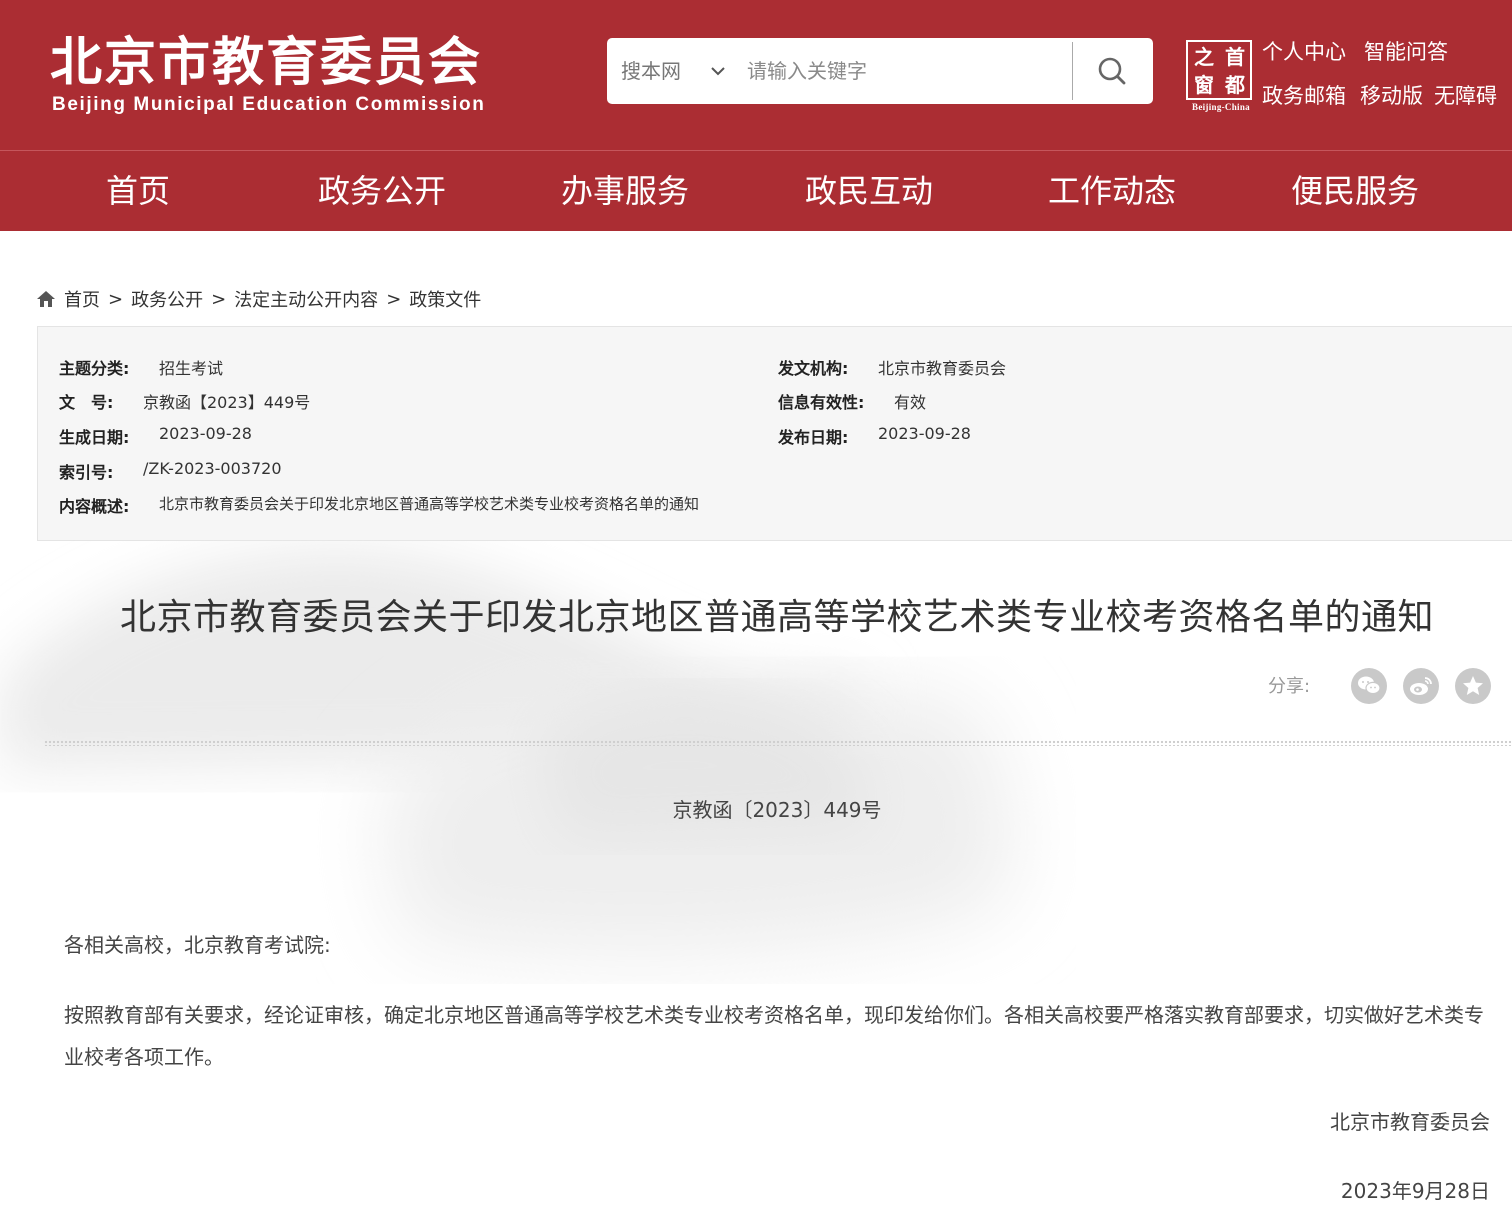 This screenshot has height=1232, width=1512. I want to click on topic-label: 主题分类:, so click(94, 368).